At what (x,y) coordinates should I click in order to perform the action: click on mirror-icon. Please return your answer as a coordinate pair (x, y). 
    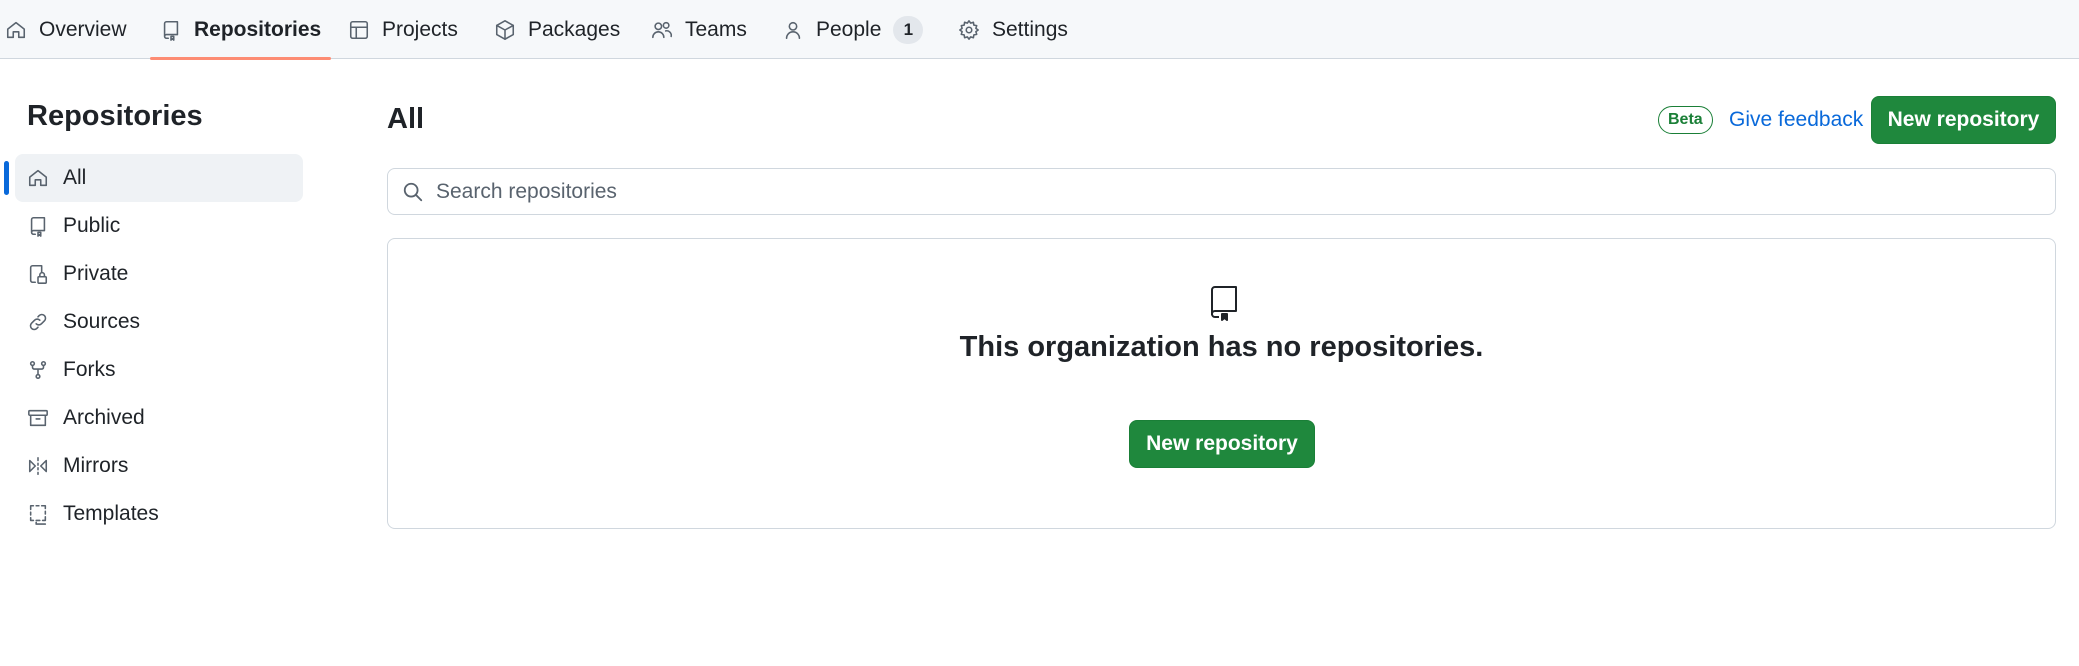
    Looking at the image, I should click on (38, 466).